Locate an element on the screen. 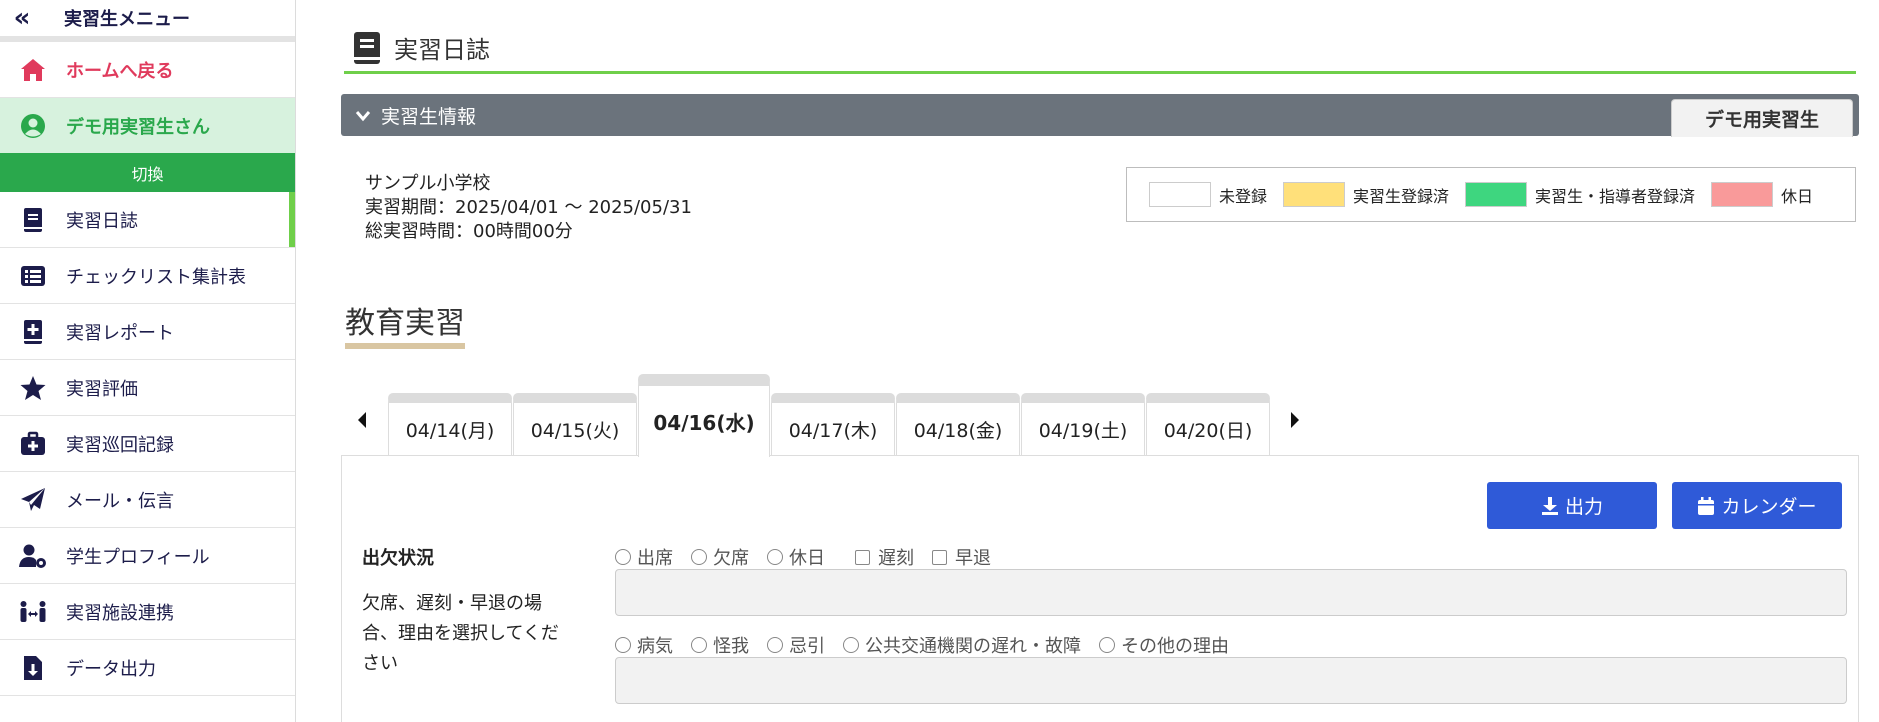  legend-swatch-holiday is located at coordinates (1742, 194).